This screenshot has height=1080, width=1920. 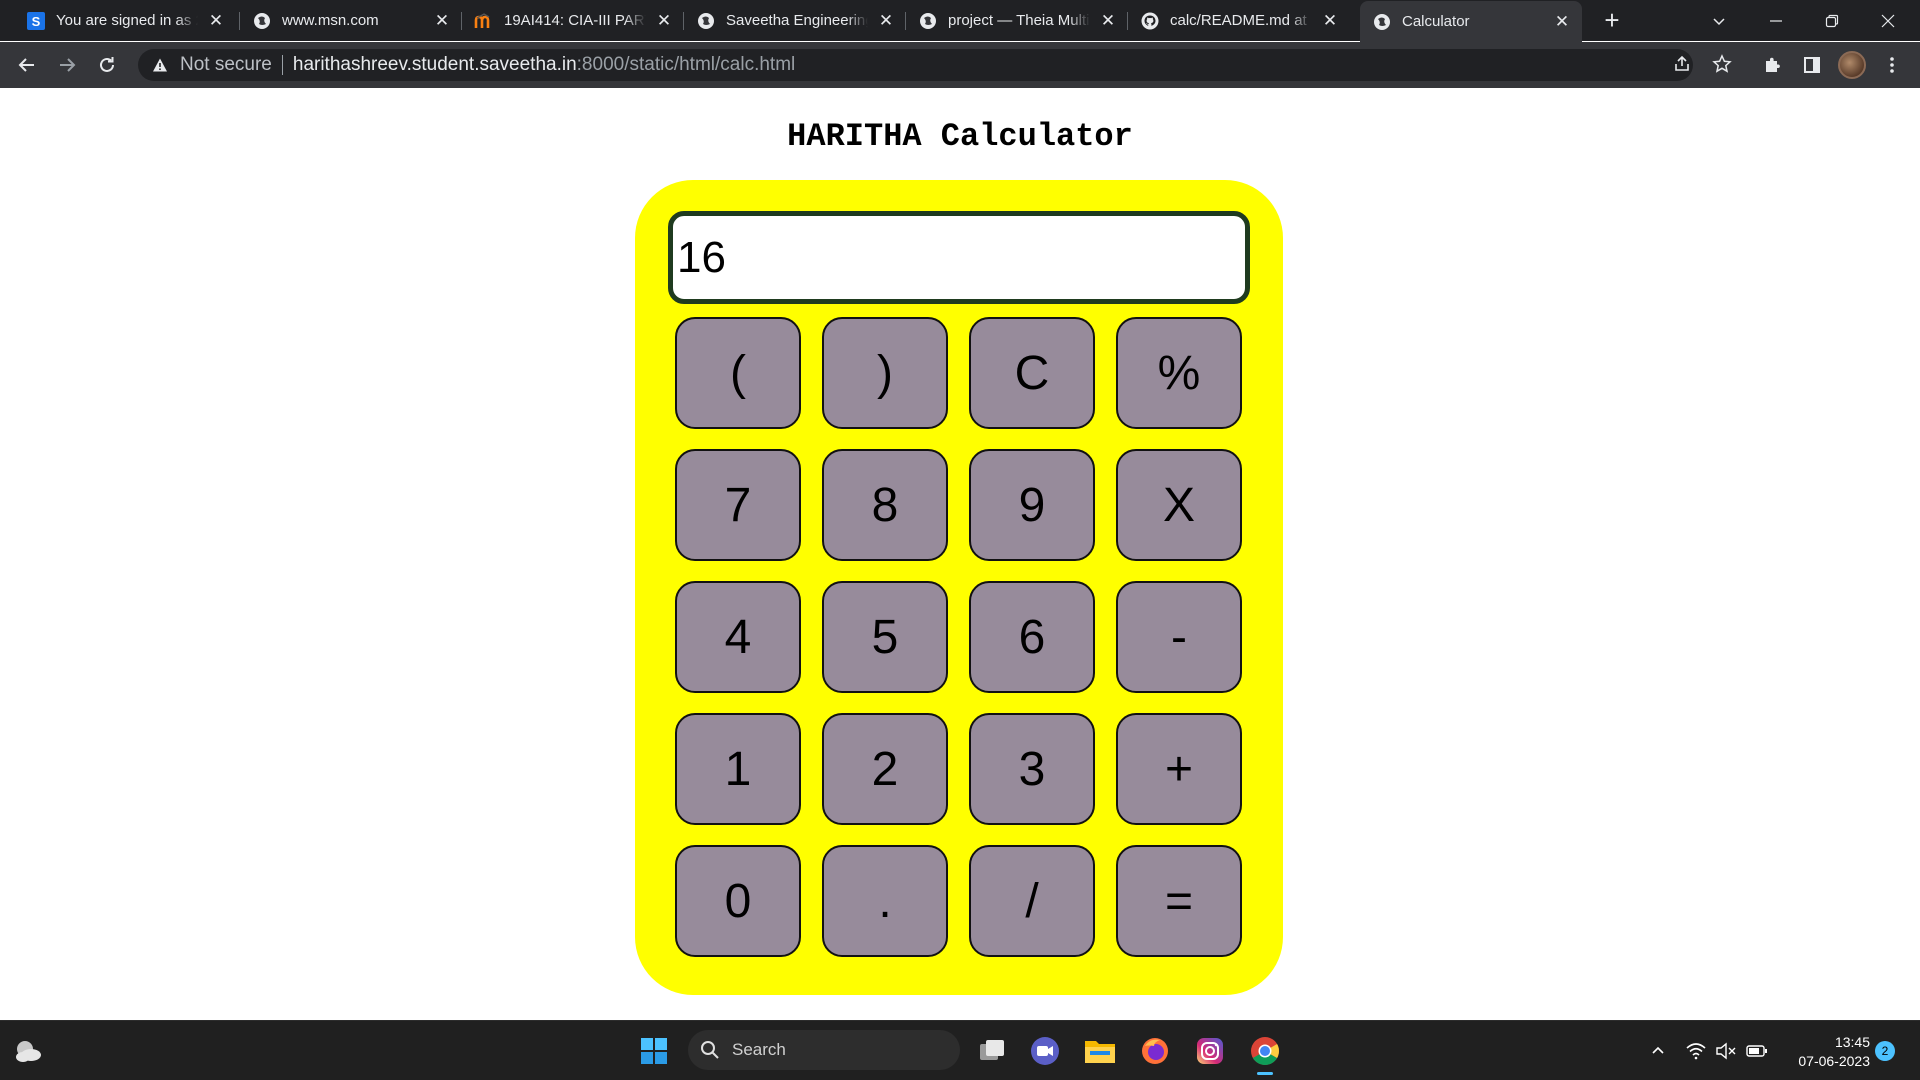 I want to click on chrome-button, so click(x=1265, y=1053).